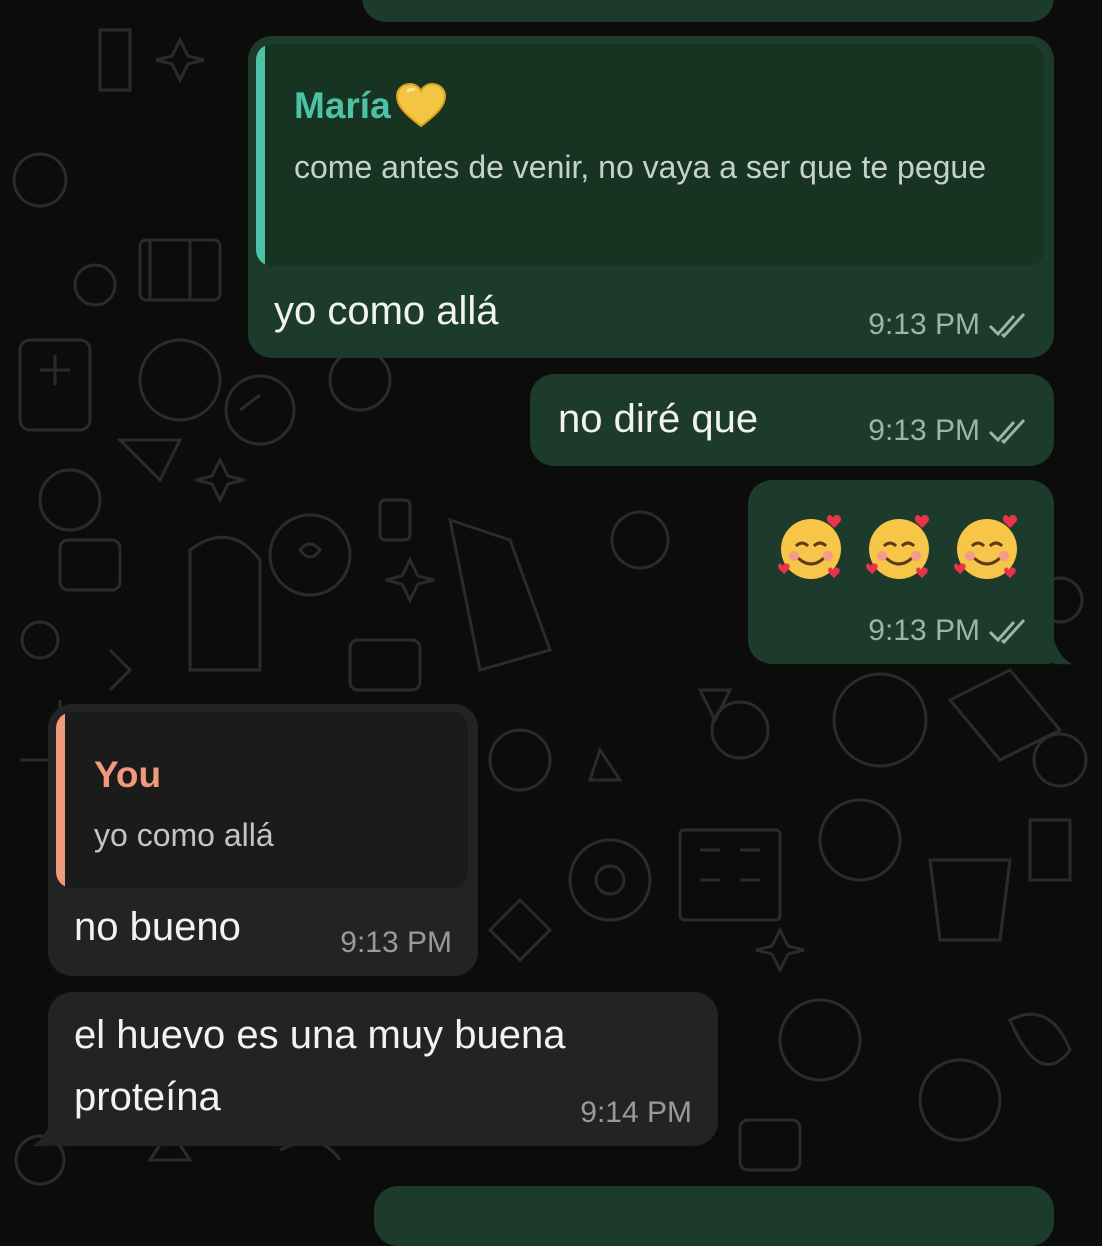  I want to click on message-bubble-incoming: You yo como allá no bueno 9:13 PM, so click(263, 840).